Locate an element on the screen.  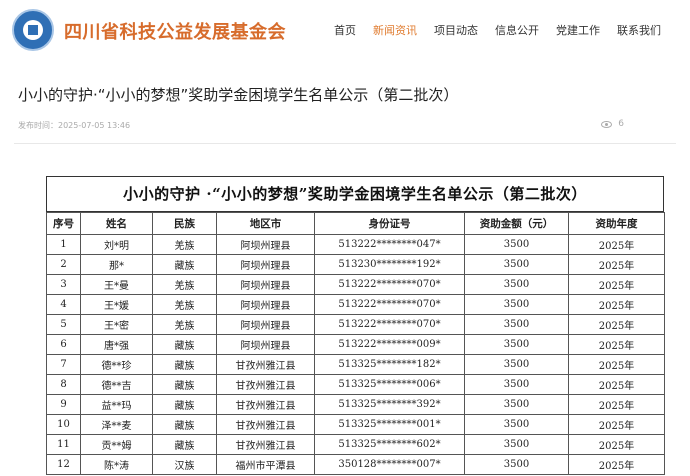
column-header: 身份证号 is located at coordinates (389, 223).